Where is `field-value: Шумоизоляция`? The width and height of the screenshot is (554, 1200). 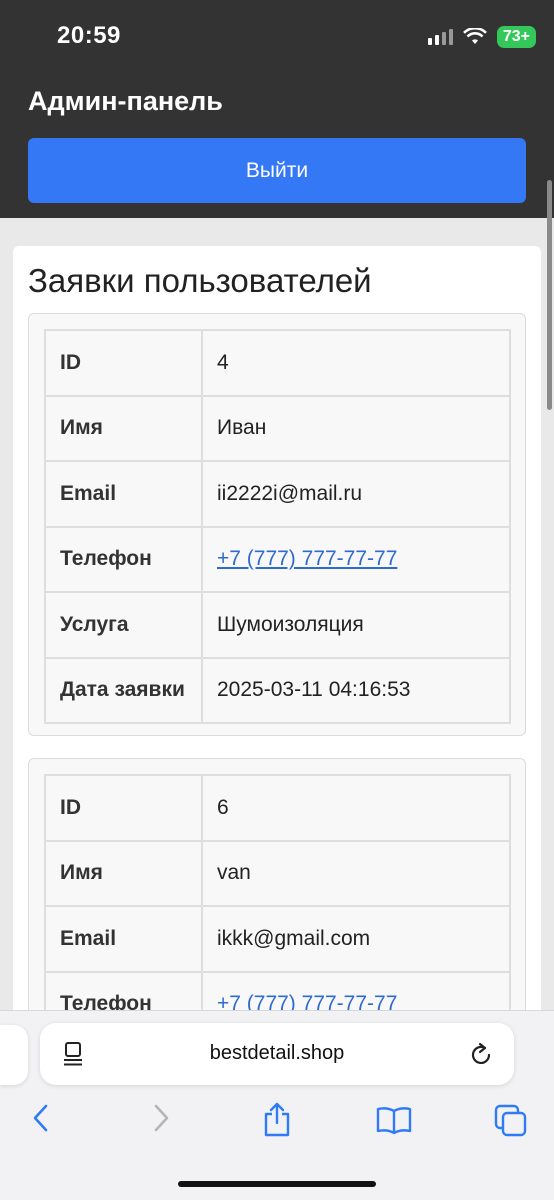
field-value: Шумоизоляция is located at coordinates (356, 625).